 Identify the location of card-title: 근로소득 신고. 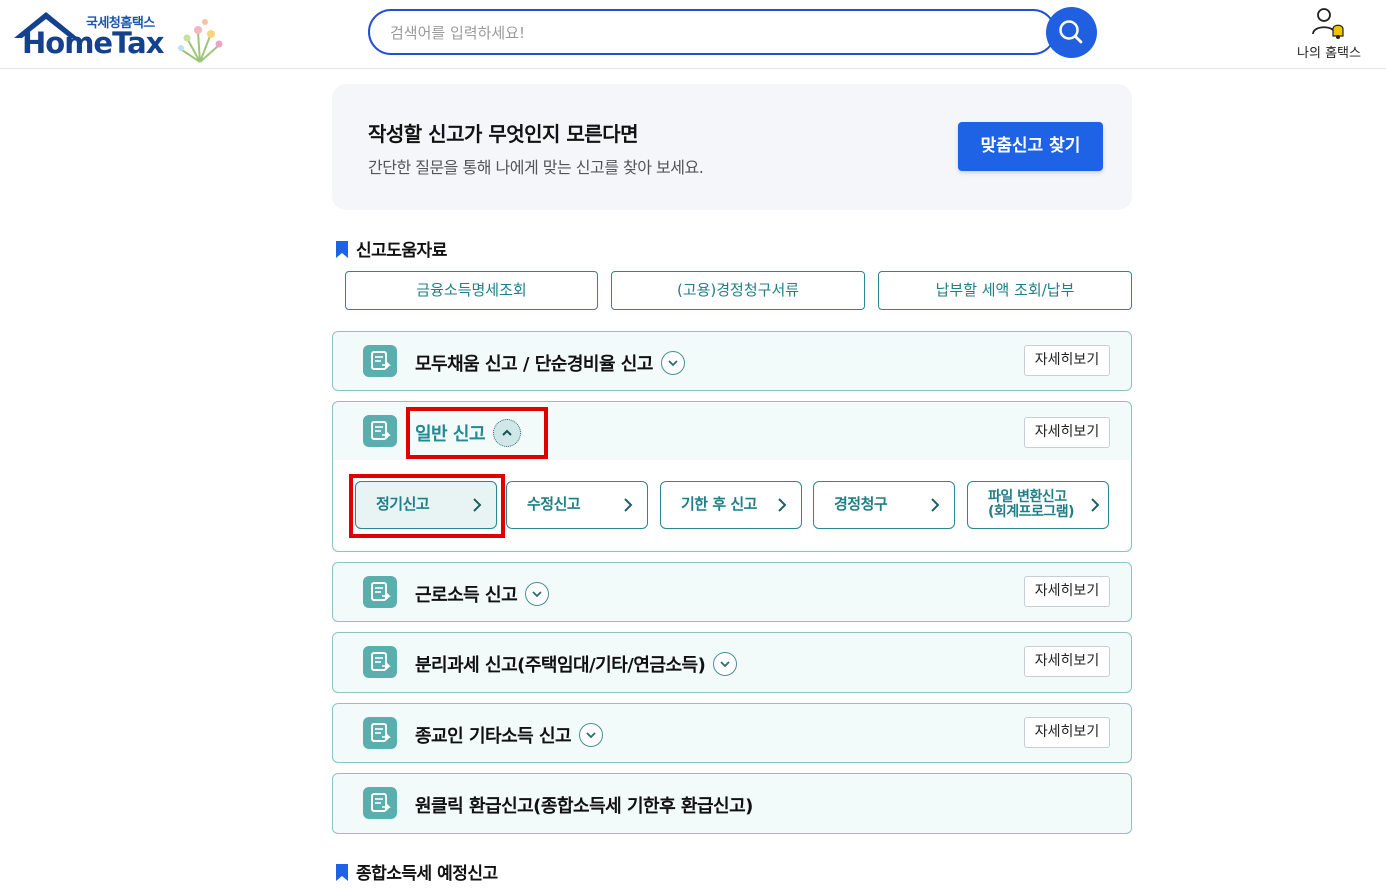
(482, 594).